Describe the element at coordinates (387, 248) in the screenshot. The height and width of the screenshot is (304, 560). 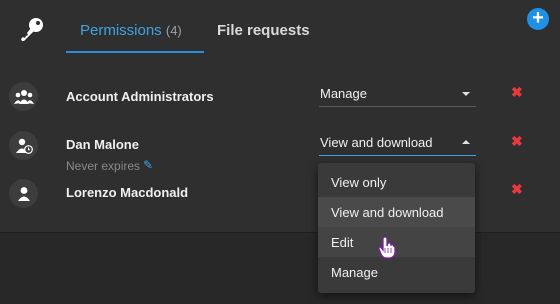
I see `hand-cursor-icon` at that location.